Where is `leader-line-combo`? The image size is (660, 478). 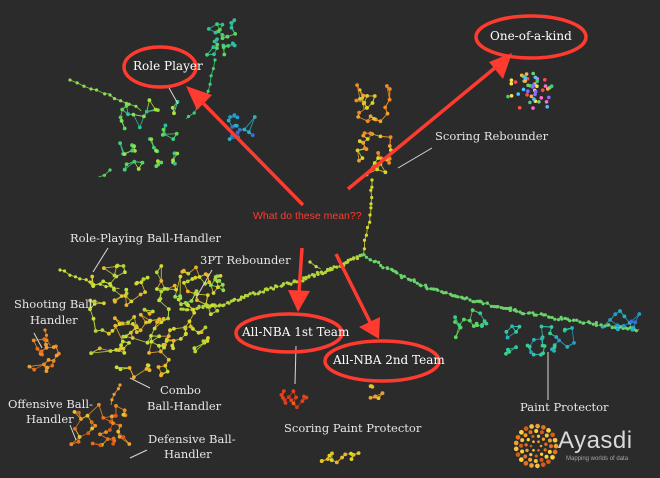
leader-line-combo is located at coordinates (140, 383).